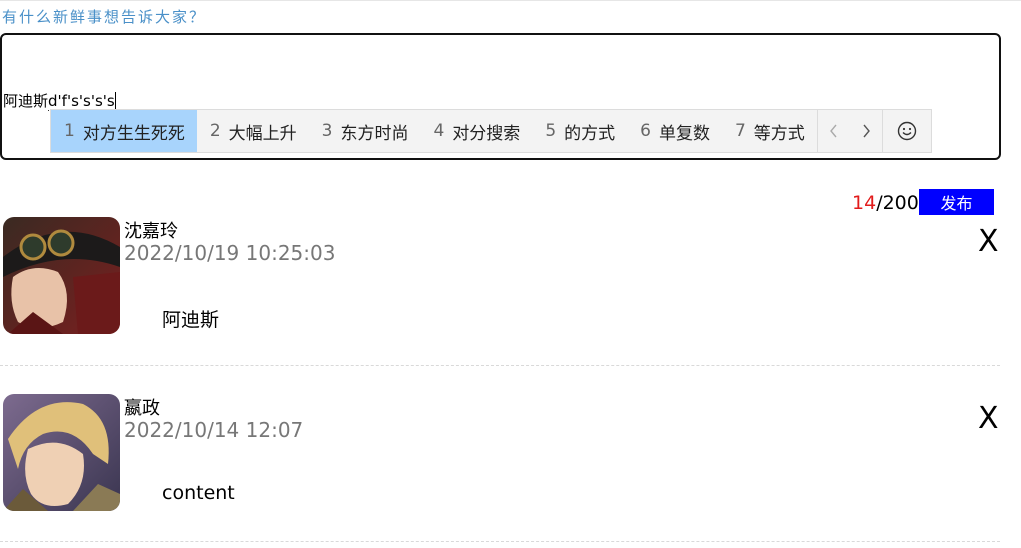  I want to click on post-content: content, so click(198, 493).